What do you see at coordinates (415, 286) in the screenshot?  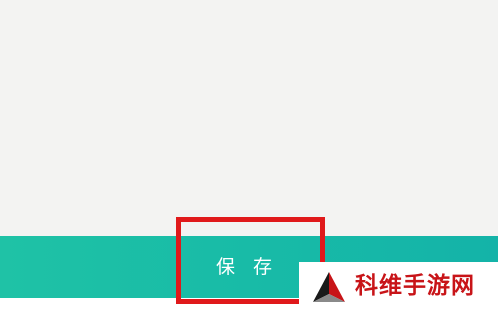 I see `watermark-text: 科维手游网` at bounding box center [415, 286].